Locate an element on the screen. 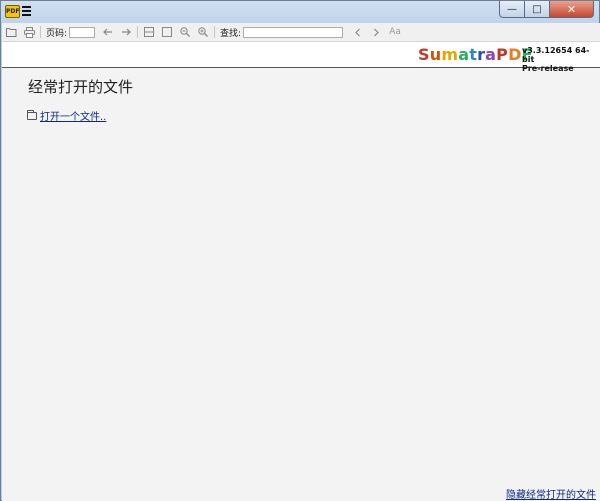  header-band: SumatraPDF v3.3.12654 64-bit Pre-release is located at coordinates (301, 57).